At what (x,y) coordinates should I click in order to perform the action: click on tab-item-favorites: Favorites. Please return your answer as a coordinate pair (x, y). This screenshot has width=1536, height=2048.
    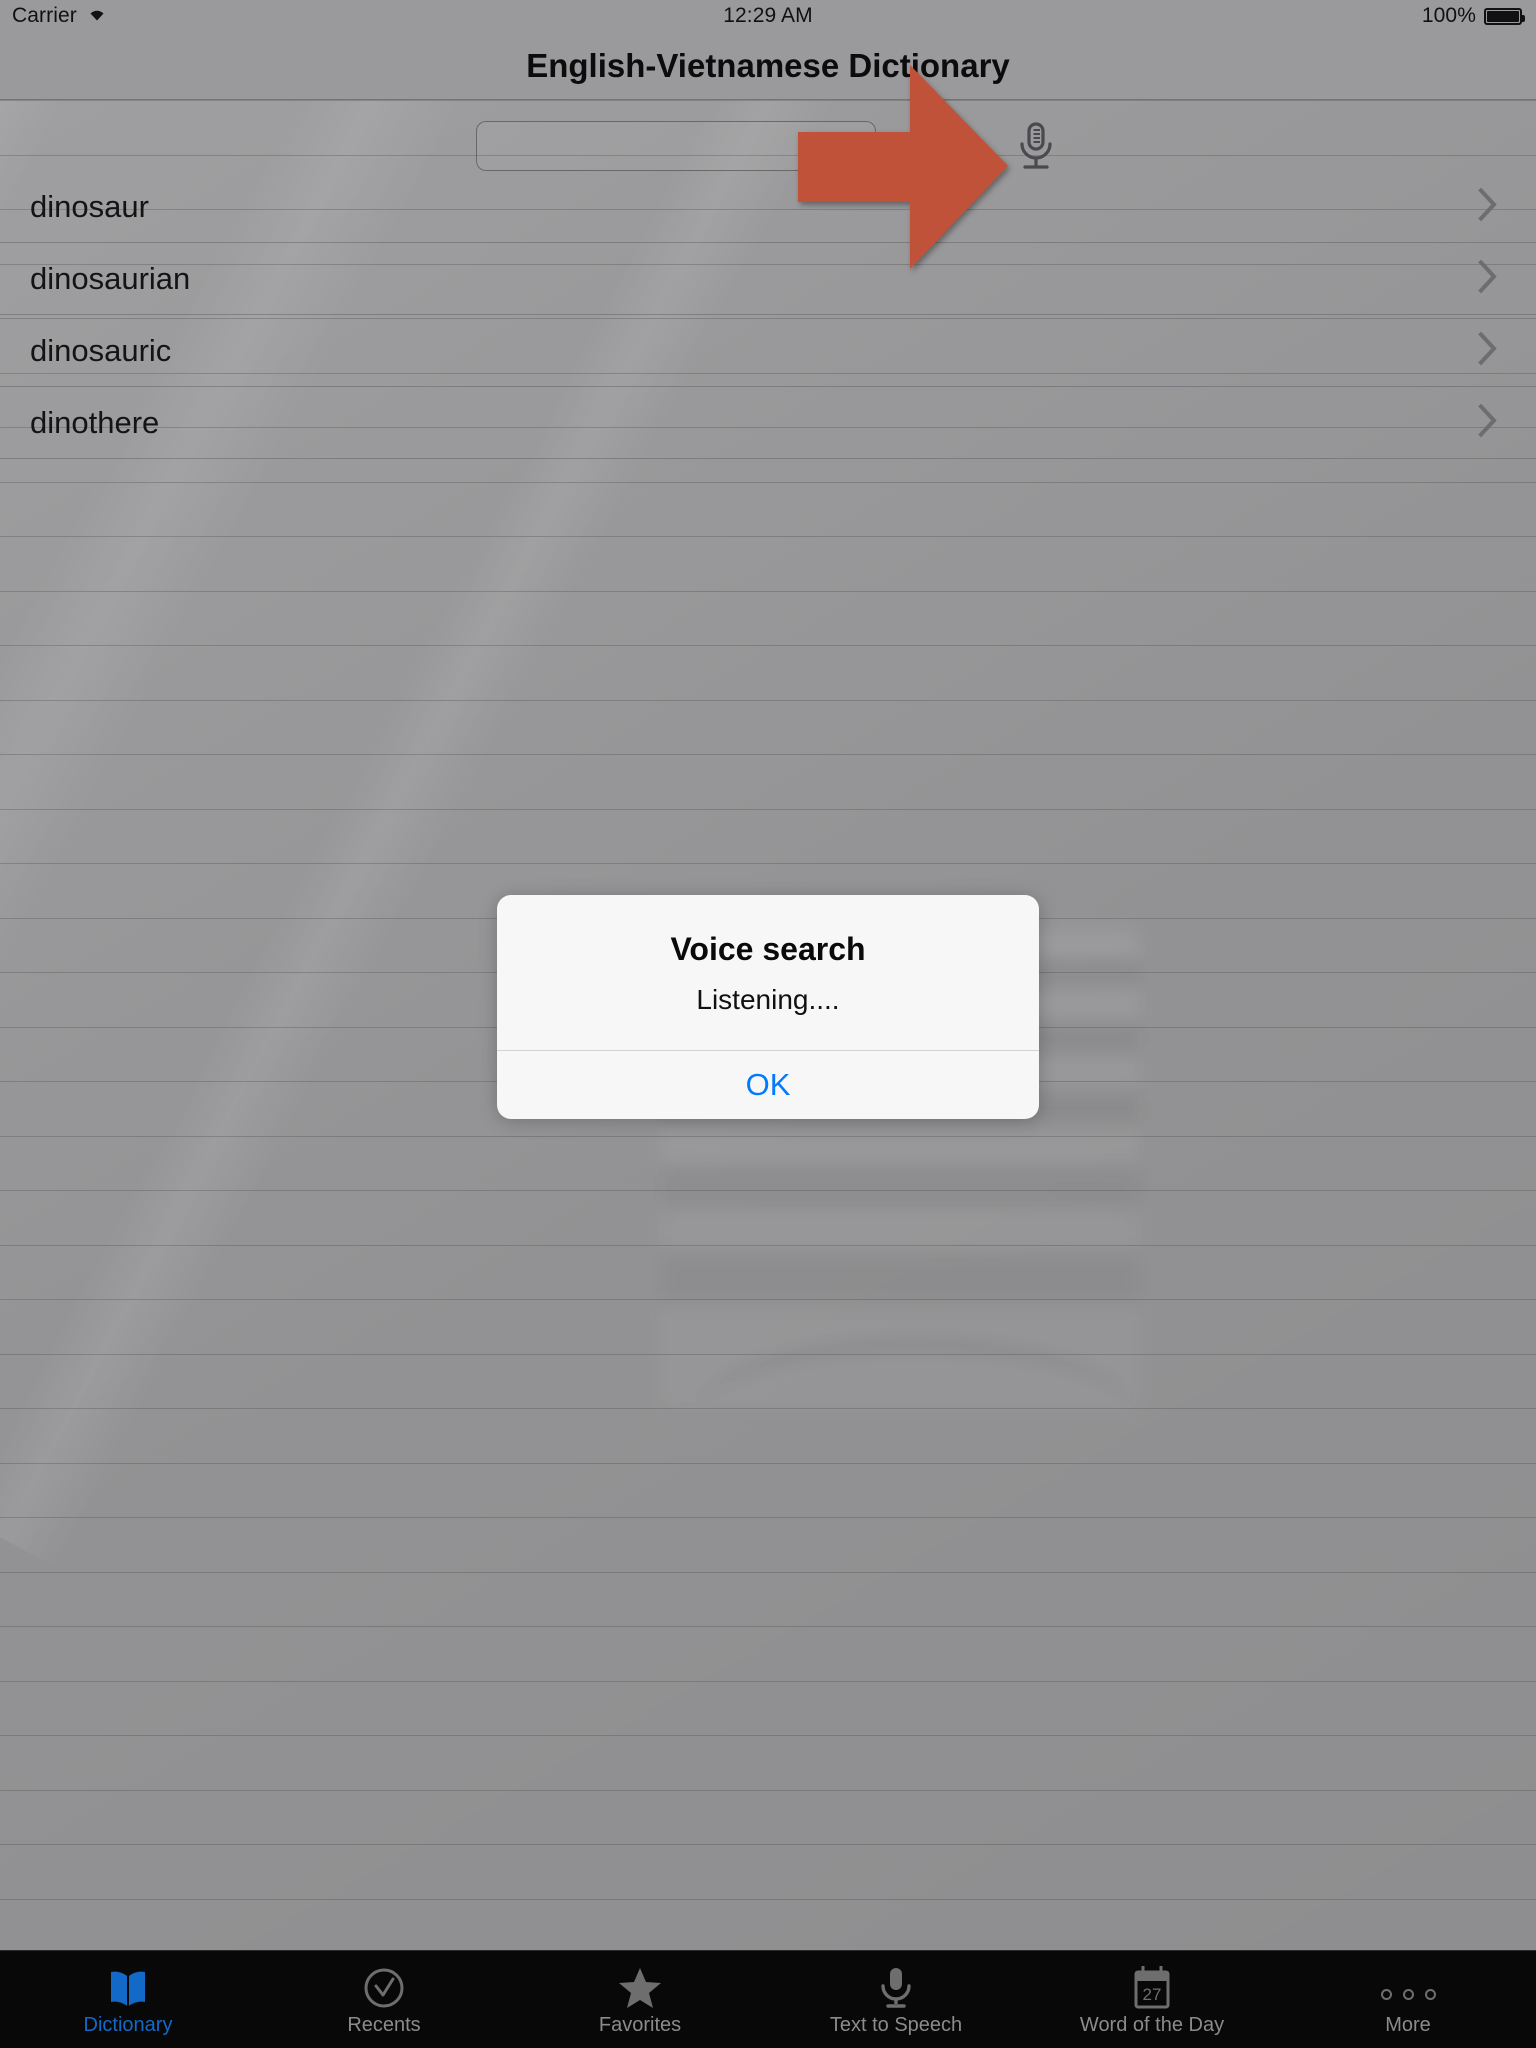
    Looking at the image, I should click on (640, 1999).